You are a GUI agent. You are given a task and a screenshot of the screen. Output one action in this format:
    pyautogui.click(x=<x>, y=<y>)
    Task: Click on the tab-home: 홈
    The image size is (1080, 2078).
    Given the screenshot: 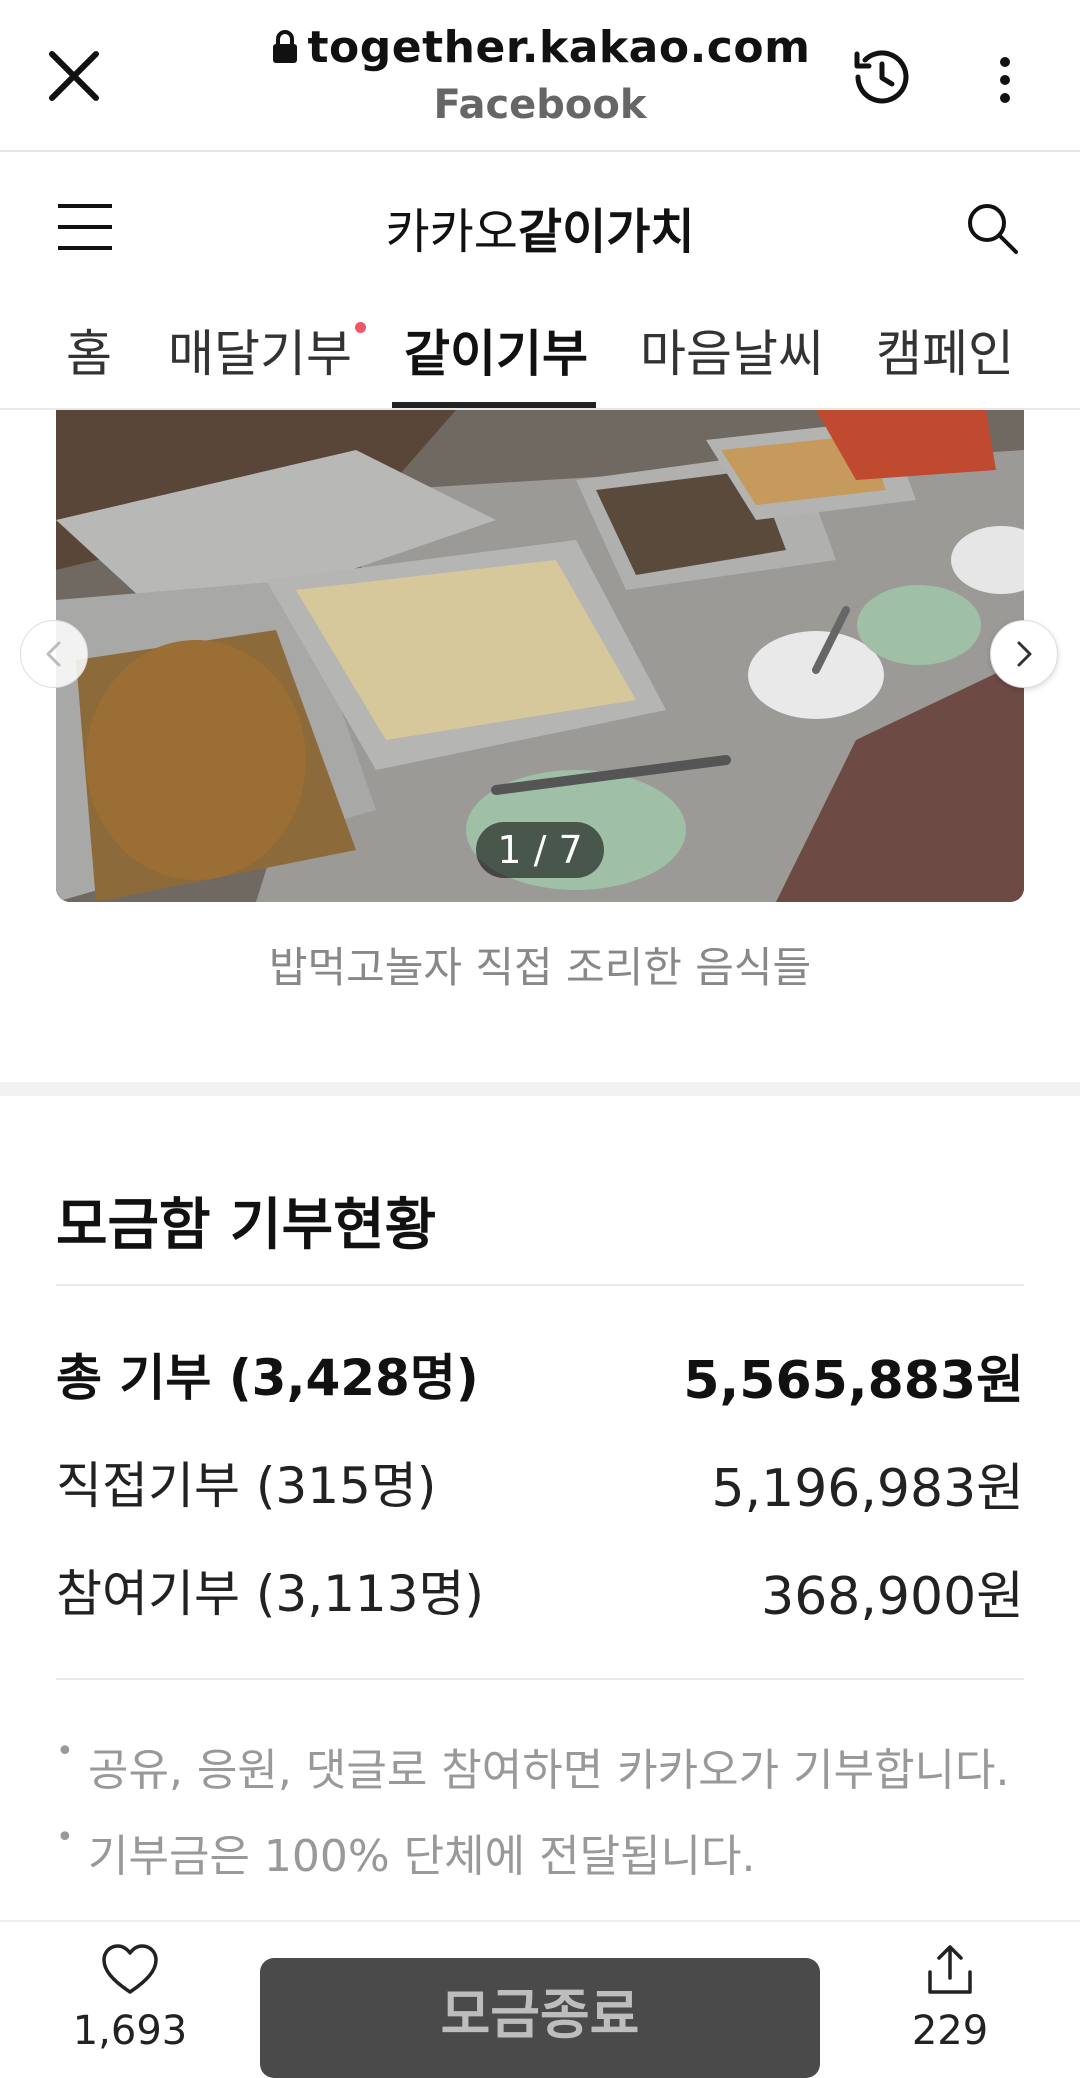 What is the action you would take?
    pyautogui.click(x=89, y=361)
    